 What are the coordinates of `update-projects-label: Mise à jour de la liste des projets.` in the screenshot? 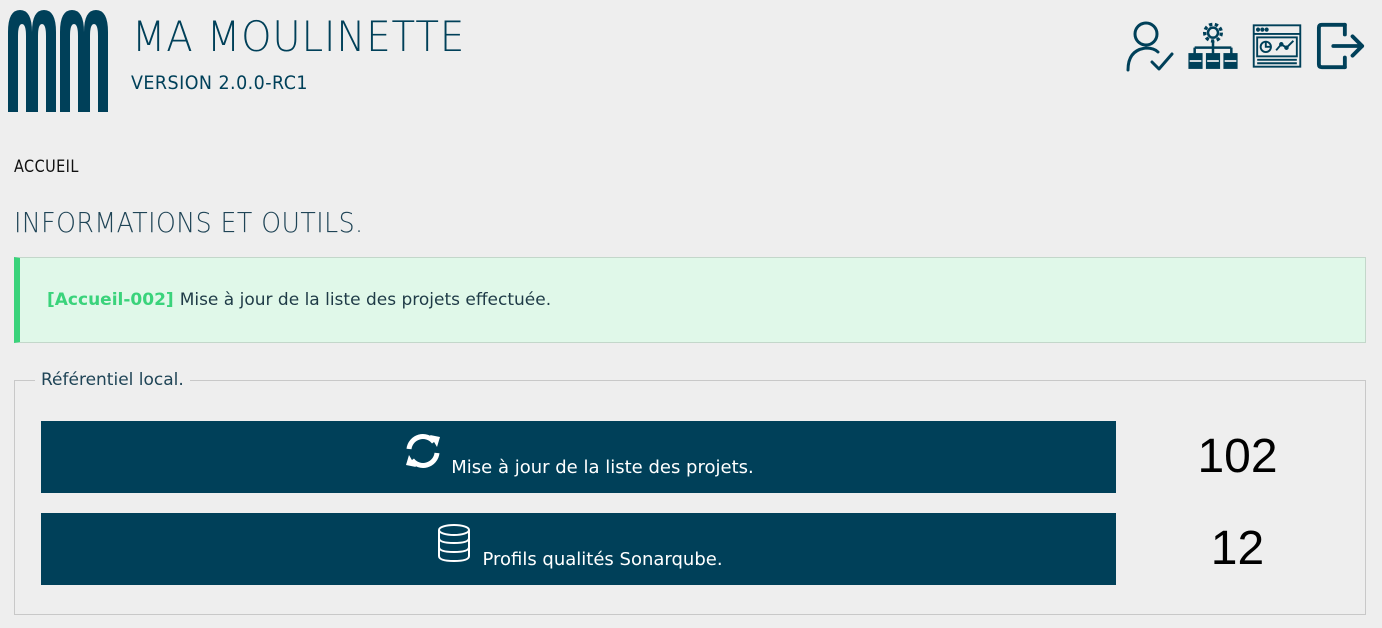 It's located at (602, 467).